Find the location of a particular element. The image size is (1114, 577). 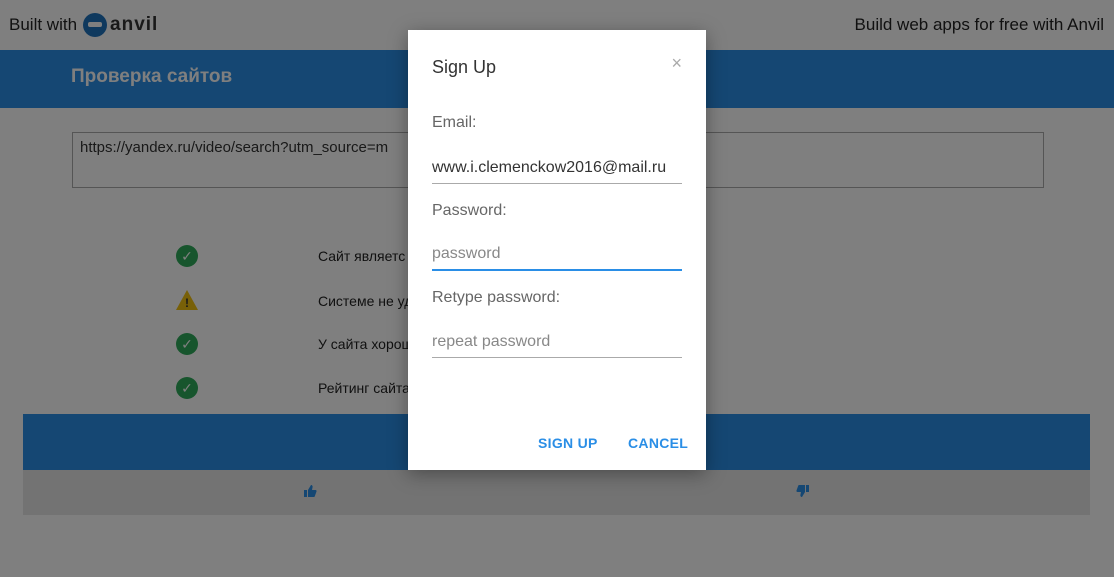

dialog-title: Sign Up is located at coordinates (464, 67).